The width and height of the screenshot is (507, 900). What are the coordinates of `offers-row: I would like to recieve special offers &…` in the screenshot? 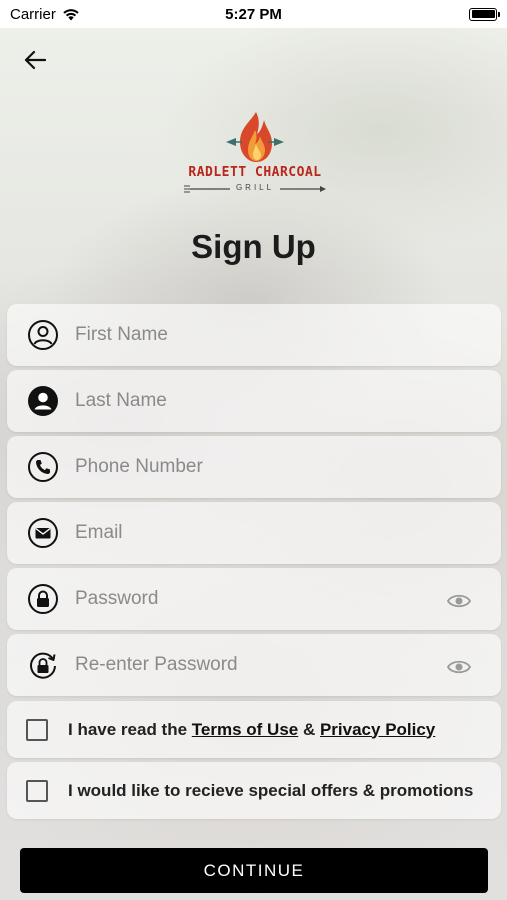 It's located at (254, 790).